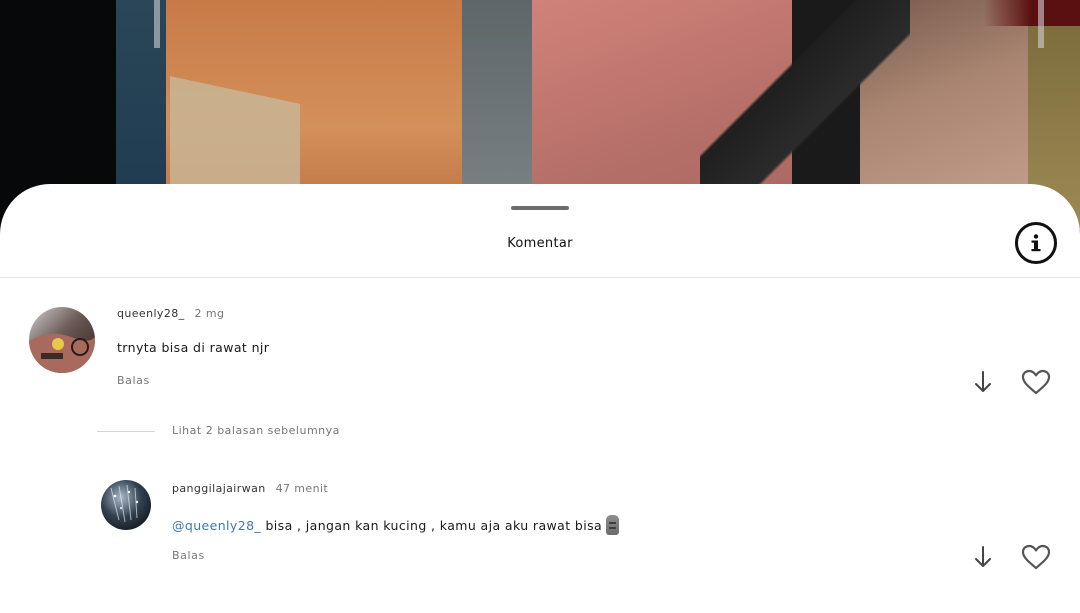 The image size is (1080, 613). I want to click on username: queenly28_, so click(151, 313).